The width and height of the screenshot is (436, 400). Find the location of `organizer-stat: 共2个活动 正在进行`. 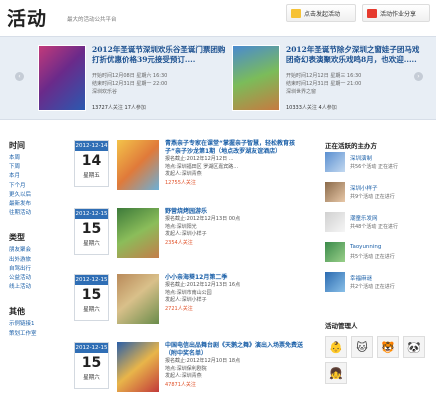

organizer-stat: 共2个活动 正在进行 is located at coordinates (372, 287).